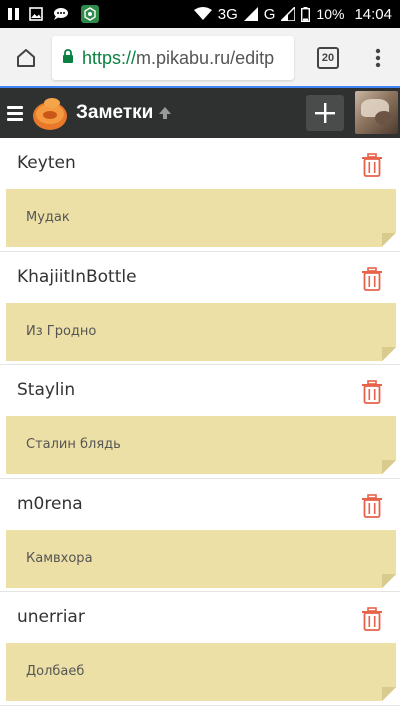 Image resolution: width=400 pixels, height=711 pixels. I want to click on battery-percent: 10%, so click(330, 14).